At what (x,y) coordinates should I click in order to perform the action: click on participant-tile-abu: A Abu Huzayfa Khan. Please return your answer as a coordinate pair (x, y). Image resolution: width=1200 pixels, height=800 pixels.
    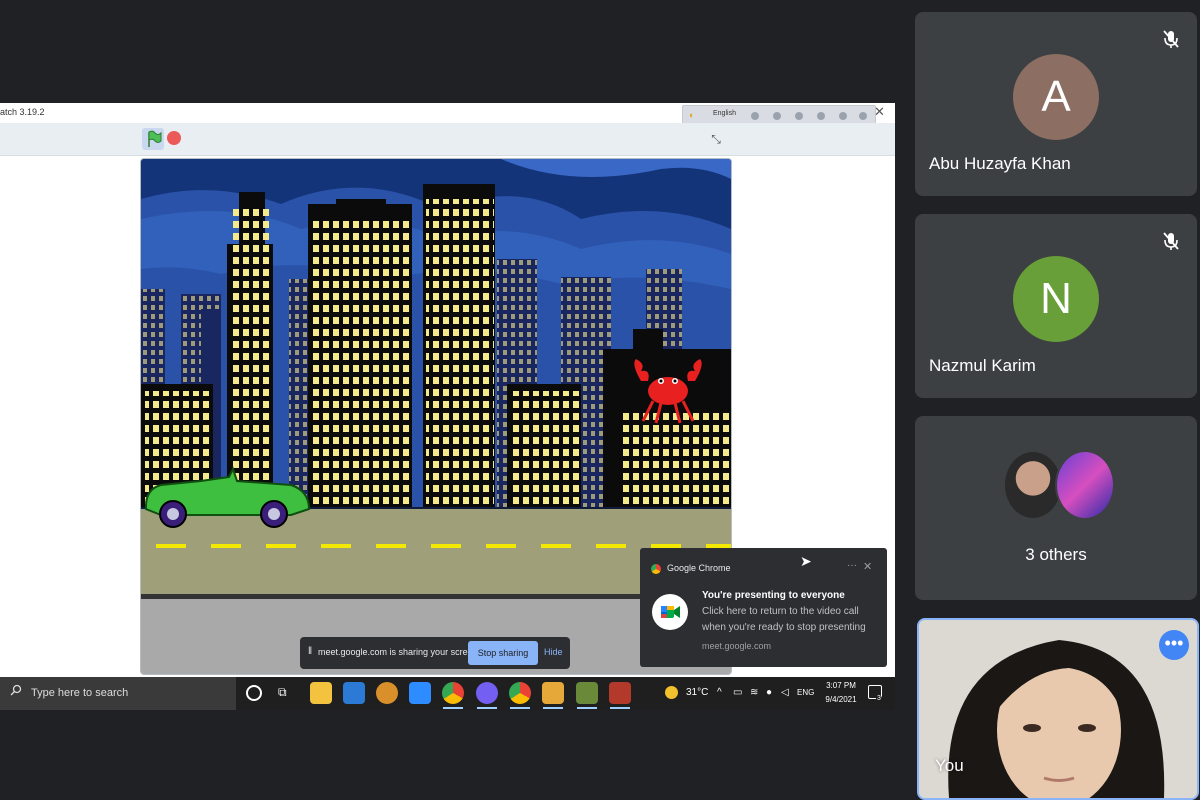
    Looking at the image, I should click on (1056, 104).